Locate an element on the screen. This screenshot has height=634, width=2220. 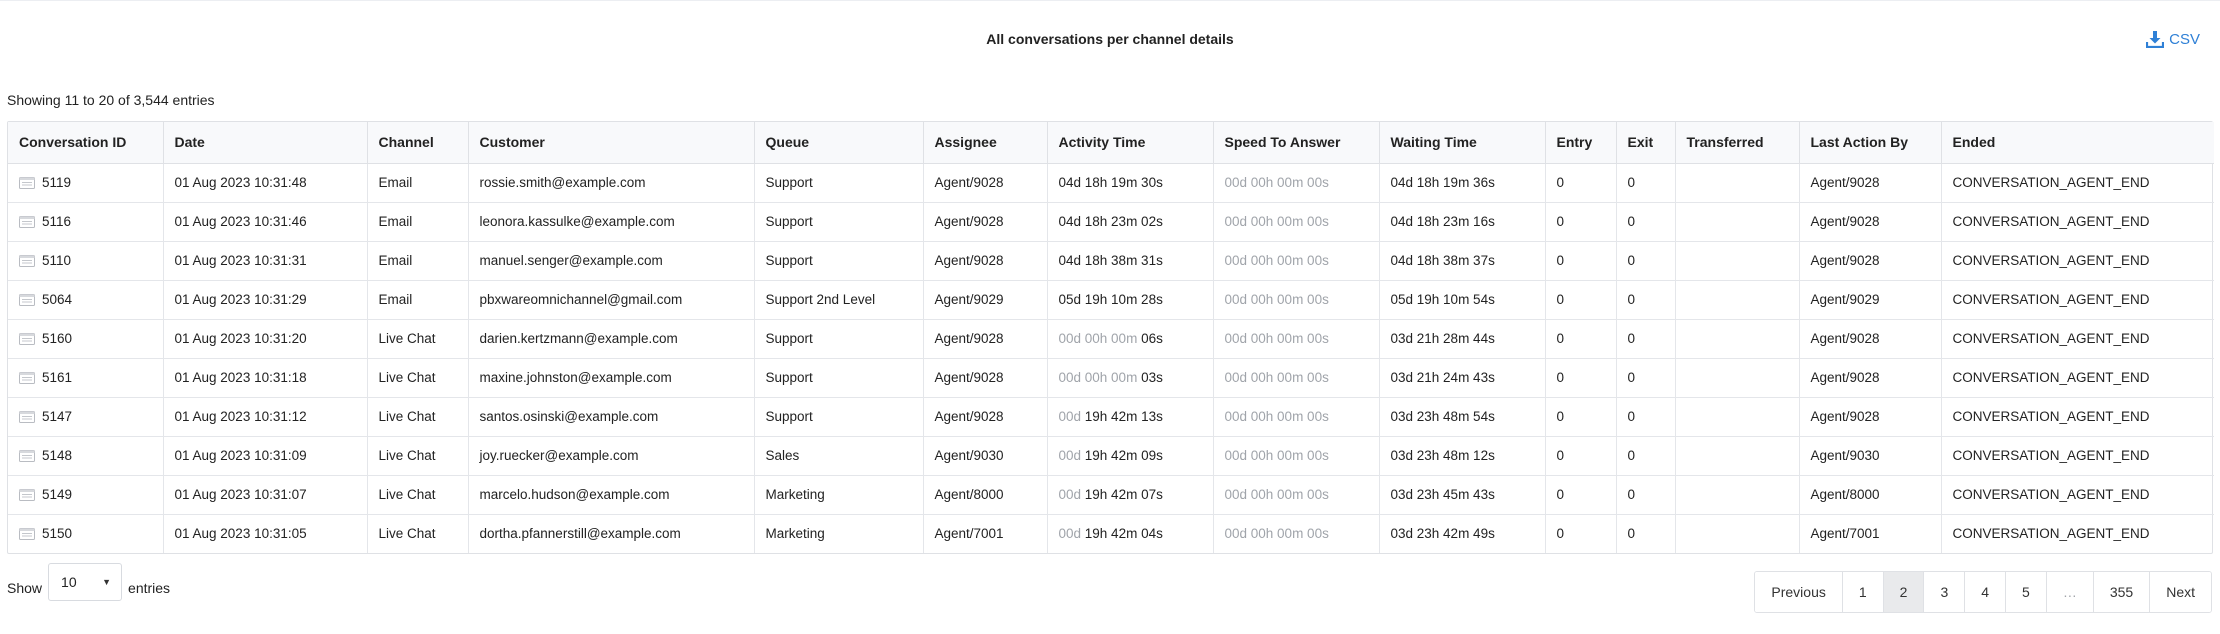
cell-customer: marcelo.hudson@example.com is located at coordinates (611, 495).